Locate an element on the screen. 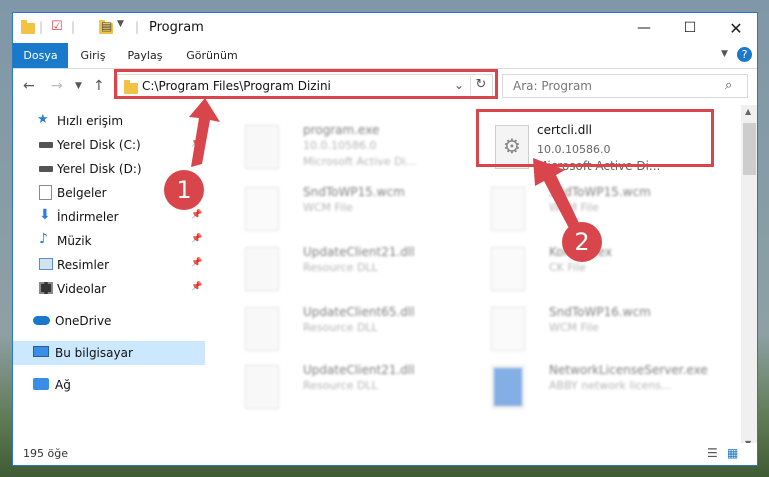  annotation-arrows is located at coordinates (384, 165).